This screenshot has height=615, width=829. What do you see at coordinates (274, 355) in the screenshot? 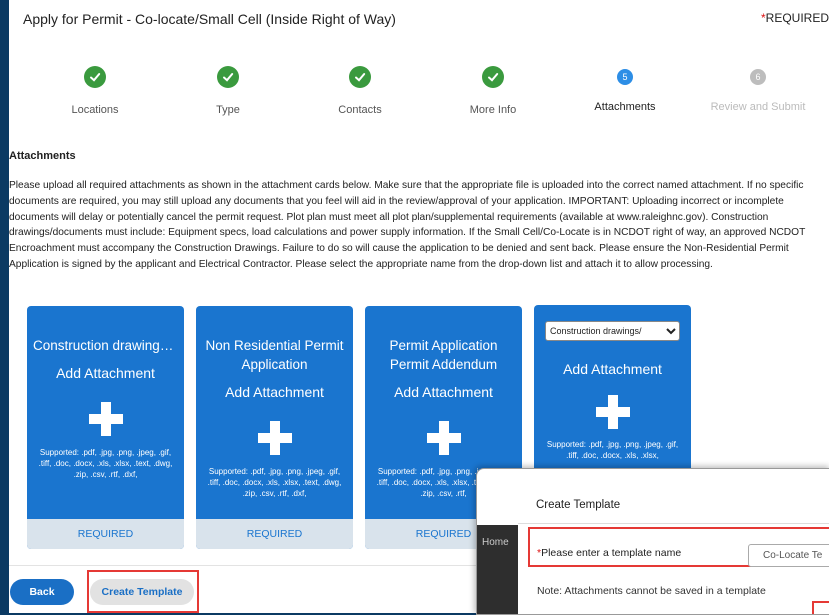
I see `card-title: Non Residential Permit Application` at bounding box center [274, 355].